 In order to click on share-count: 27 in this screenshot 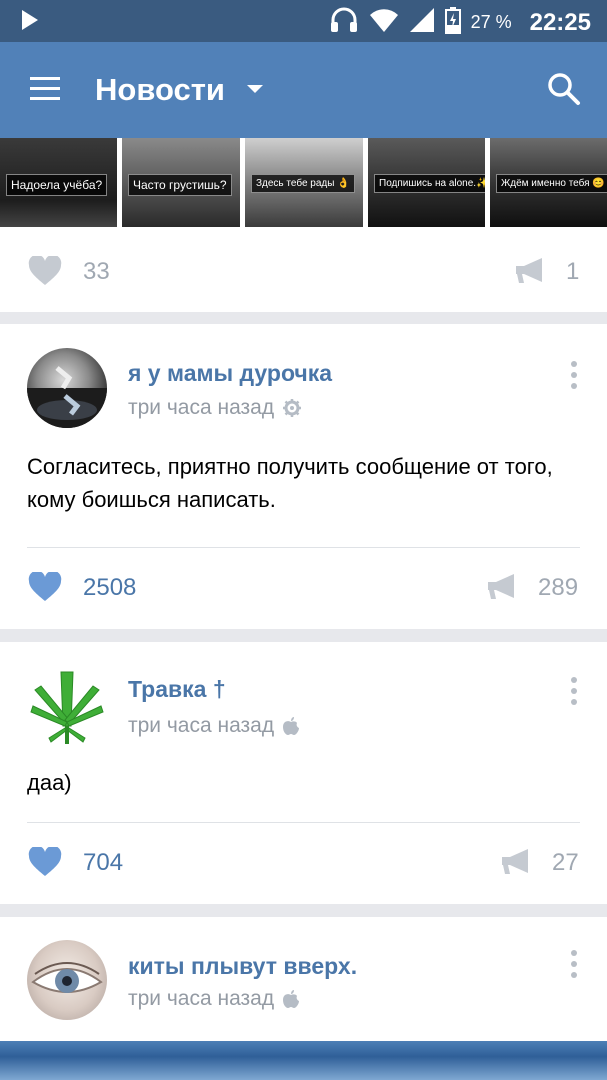, I will do `click(565, 862)`.